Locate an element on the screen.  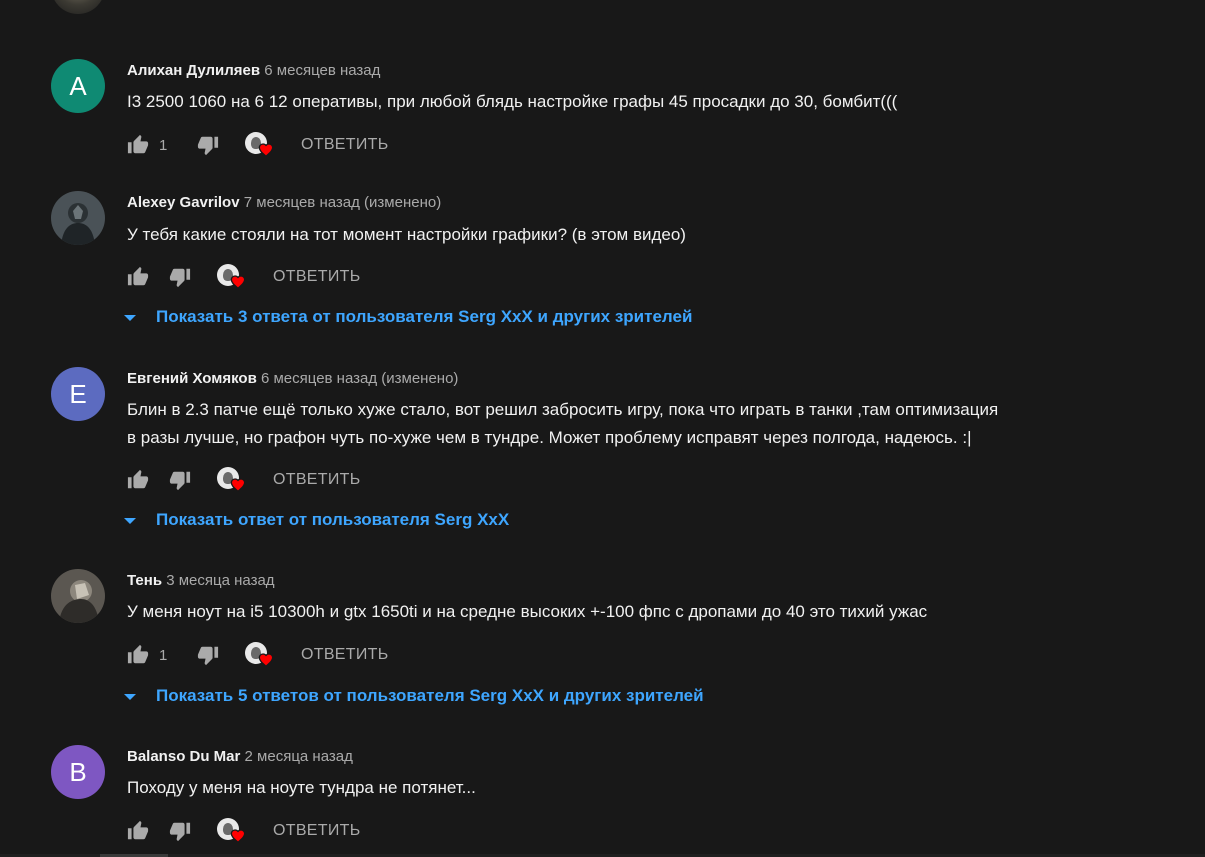
avatar: B is located at coordinates (78, 772).